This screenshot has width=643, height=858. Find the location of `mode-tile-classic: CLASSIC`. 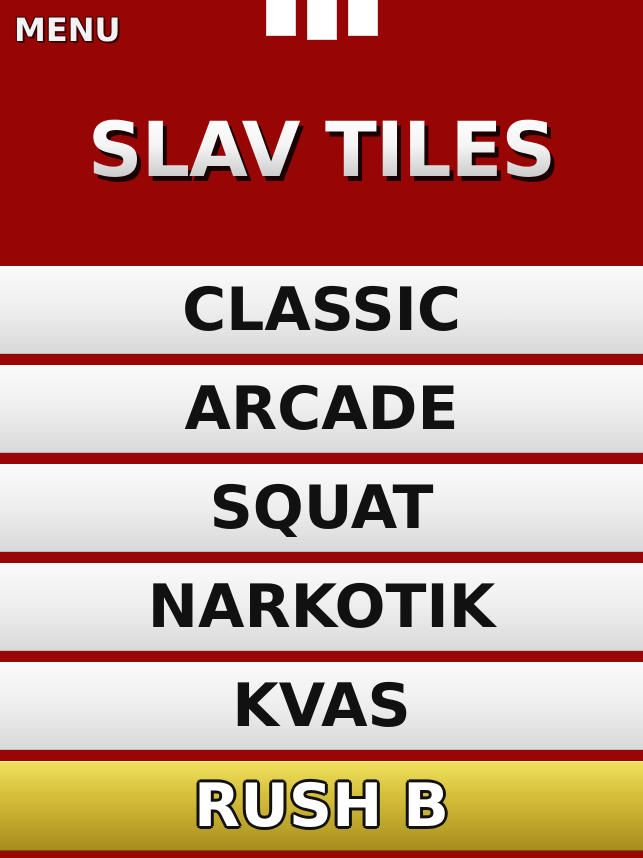

mode-tile-classic: CLASSIC is located at coordinates (321, 310).